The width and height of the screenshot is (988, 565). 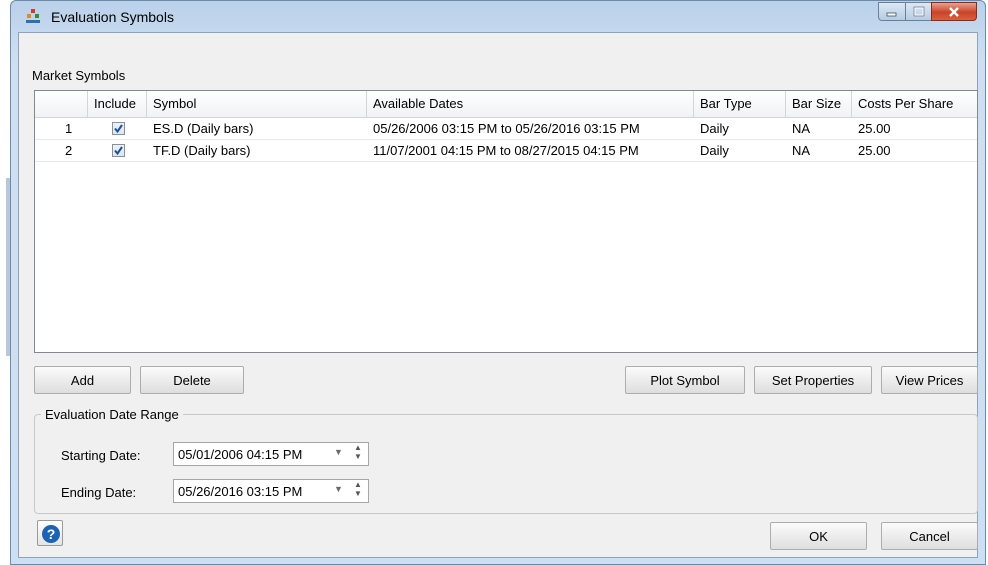 What do you see at coordinates (914, 104) in the screenshot?
I see `column-header-costs-per-share: Costs Per Share` at bounding box center [914, 104].